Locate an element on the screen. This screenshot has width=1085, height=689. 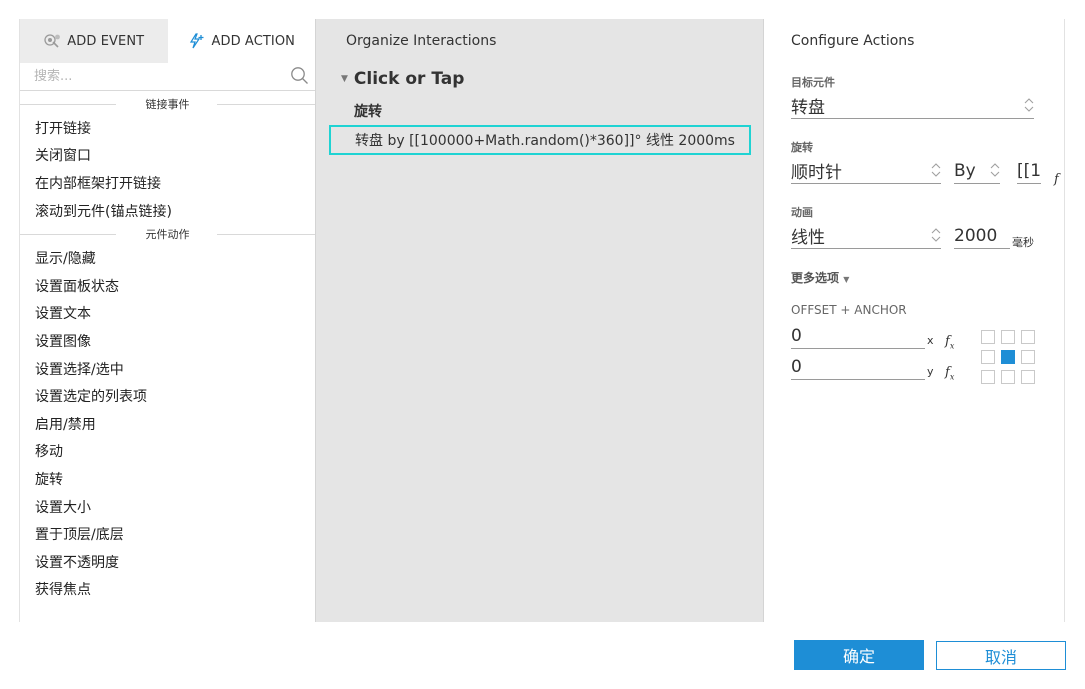
anchor-middle-left is located at coordinates (988, 357).